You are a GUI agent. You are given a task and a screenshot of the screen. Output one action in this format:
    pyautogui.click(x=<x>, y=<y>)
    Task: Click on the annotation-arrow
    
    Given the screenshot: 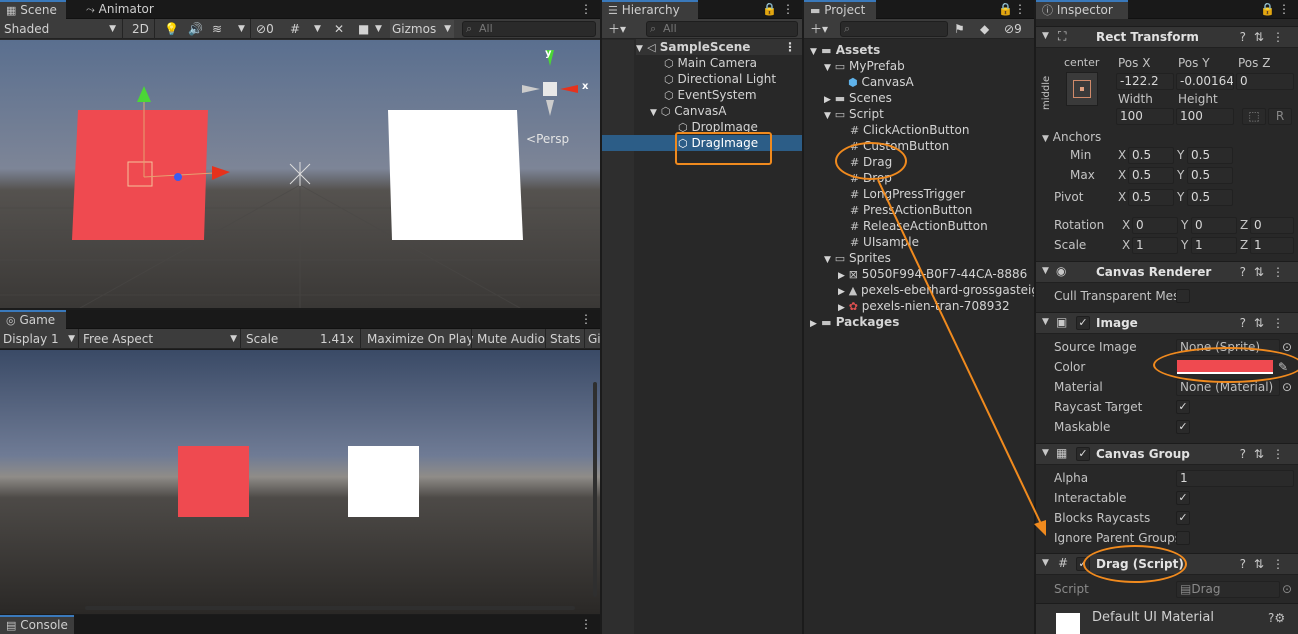 What is the action you would take?
    pyautogui.click(x=961, y=357)
    